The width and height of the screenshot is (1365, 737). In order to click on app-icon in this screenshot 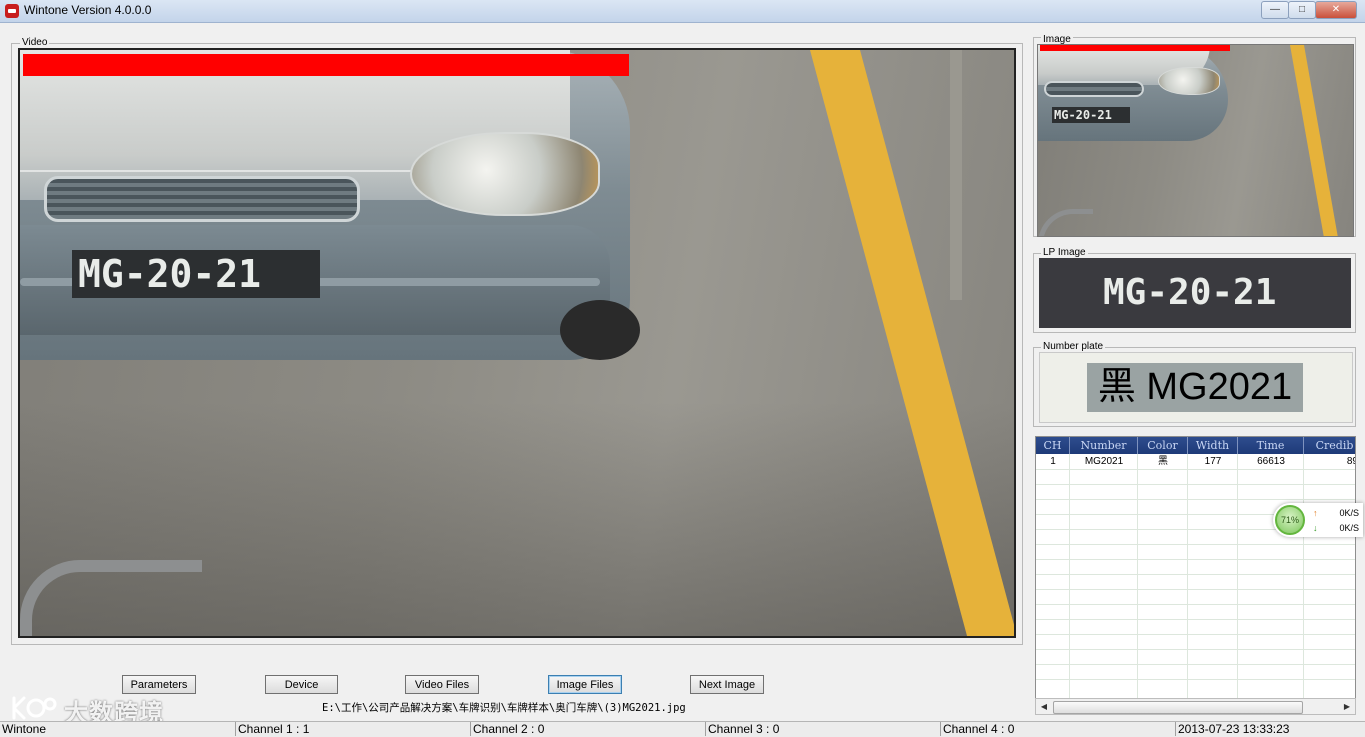, I will do `click(12, 11)`.